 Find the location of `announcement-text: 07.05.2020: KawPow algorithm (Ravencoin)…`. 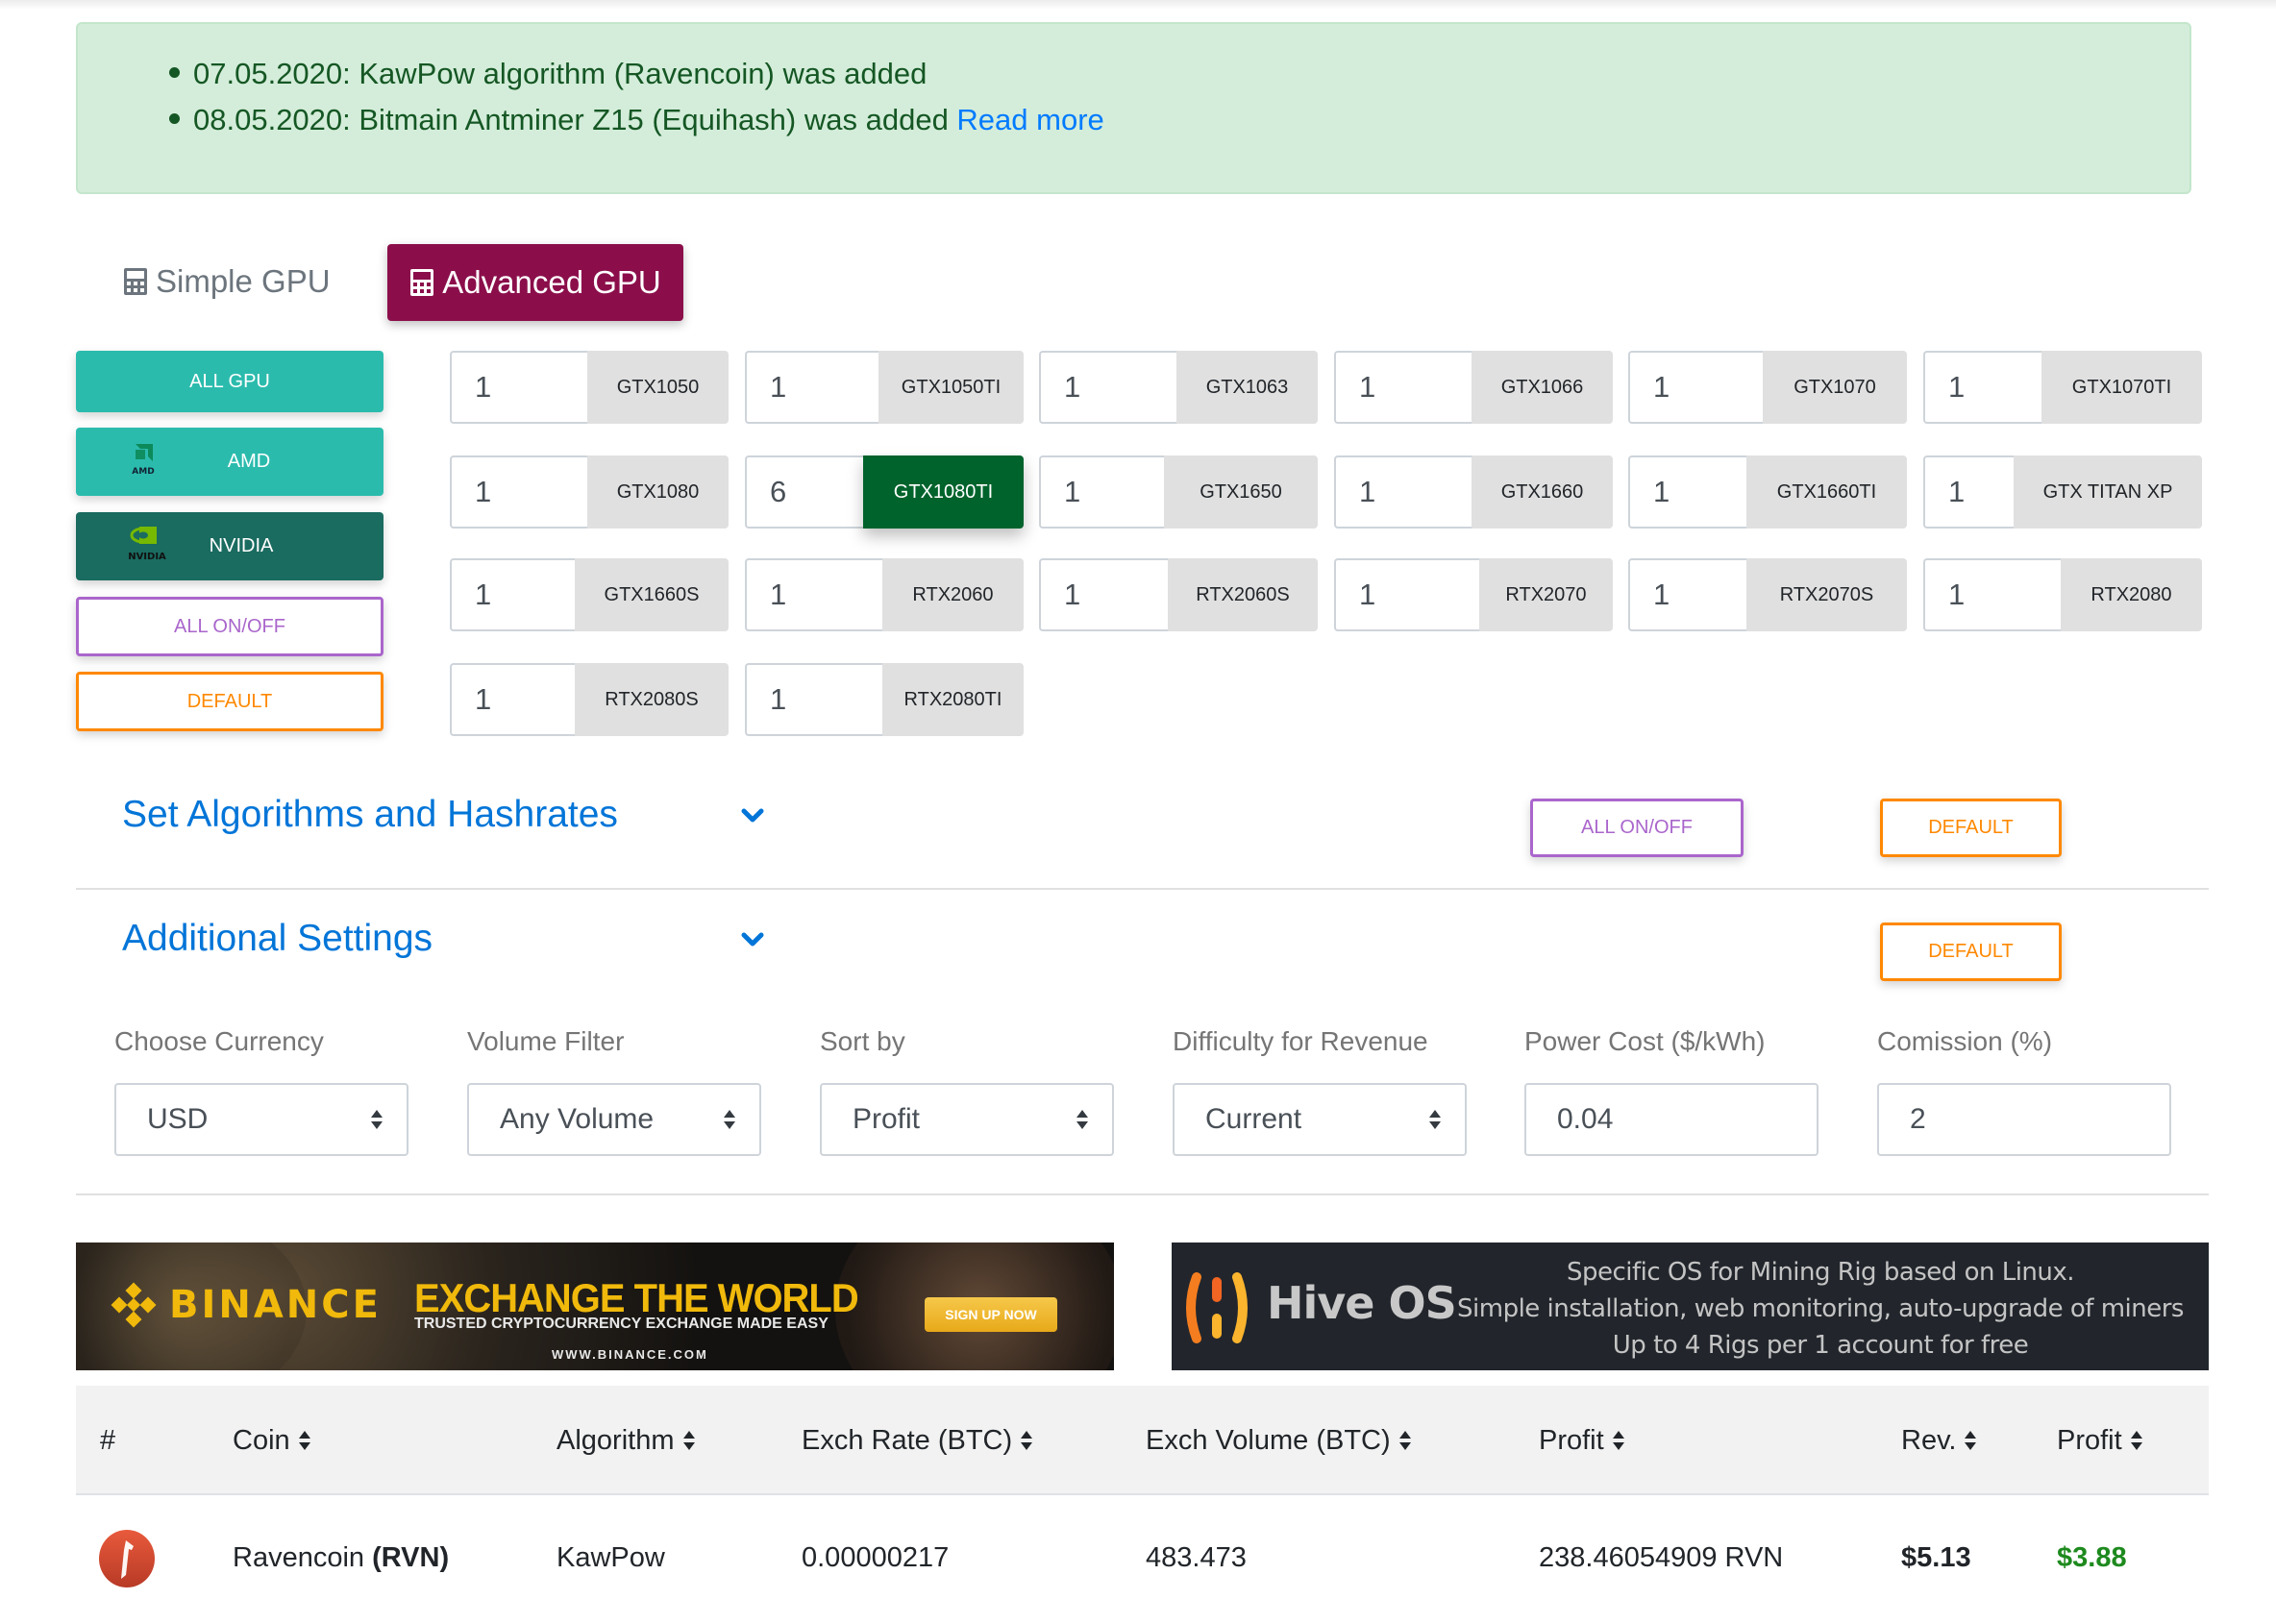

announcement-text: 07.05.2020: KawPow algorithm (Ravencoin)… is located at coordinates (560, 73).